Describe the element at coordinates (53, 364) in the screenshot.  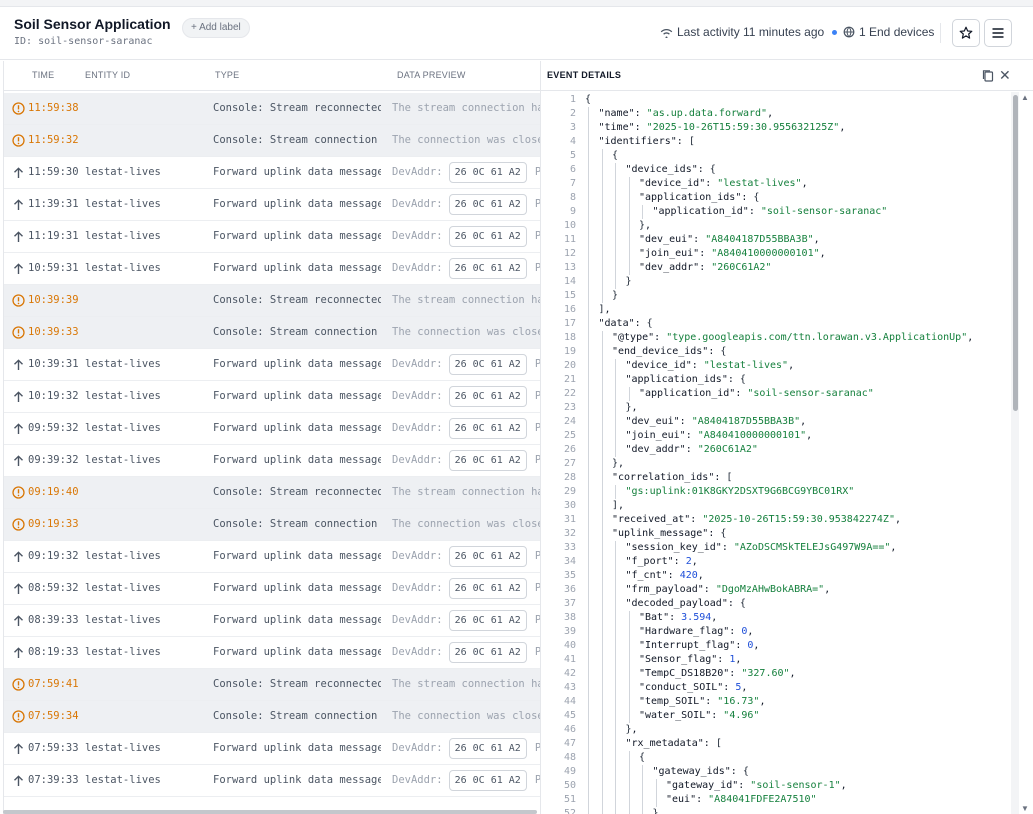
I see `row-time: 10:39:31` at that location.